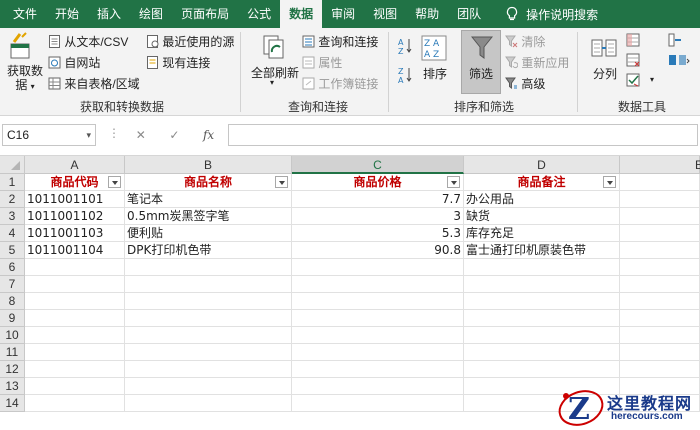 This screenshot has width=700, height=430. I want to click on relationships-icon, so click(679, 61).